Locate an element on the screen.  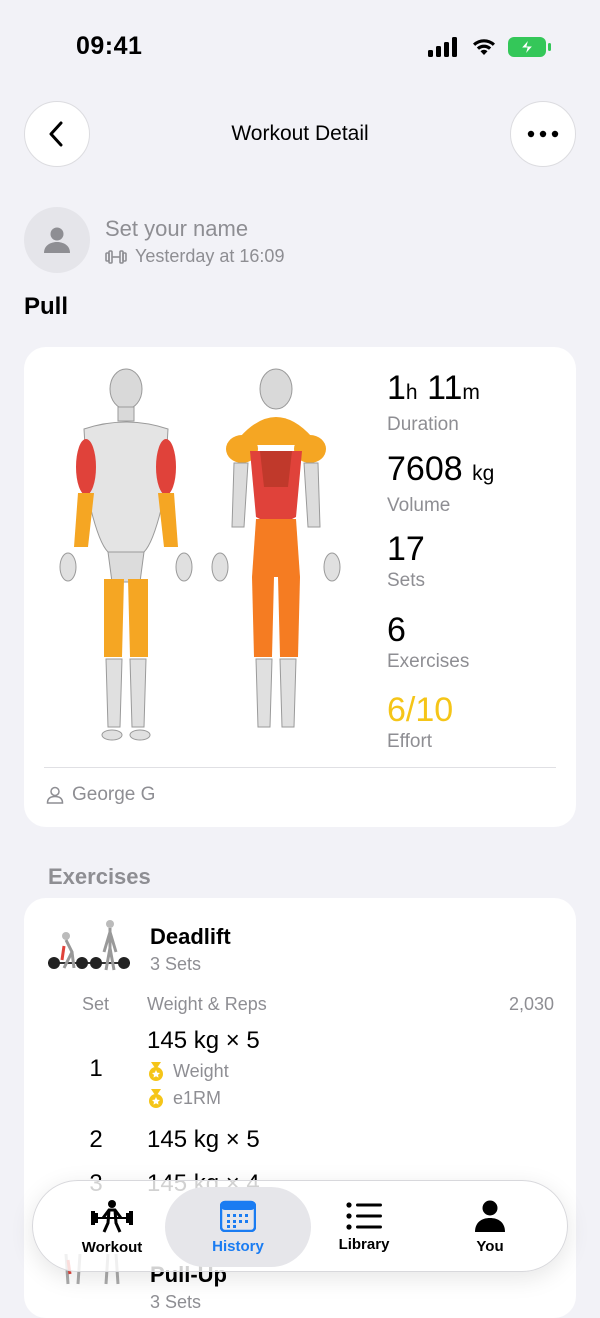
effort-value: 6/10 is located at coordinates (420, 710).